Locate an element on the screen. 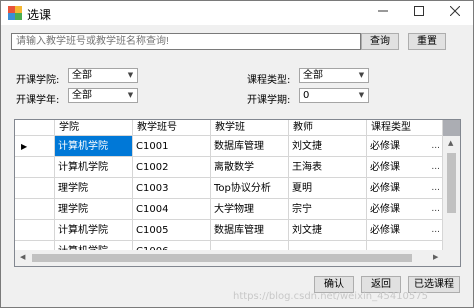  maximize-button is located at coordinates (419, 13).